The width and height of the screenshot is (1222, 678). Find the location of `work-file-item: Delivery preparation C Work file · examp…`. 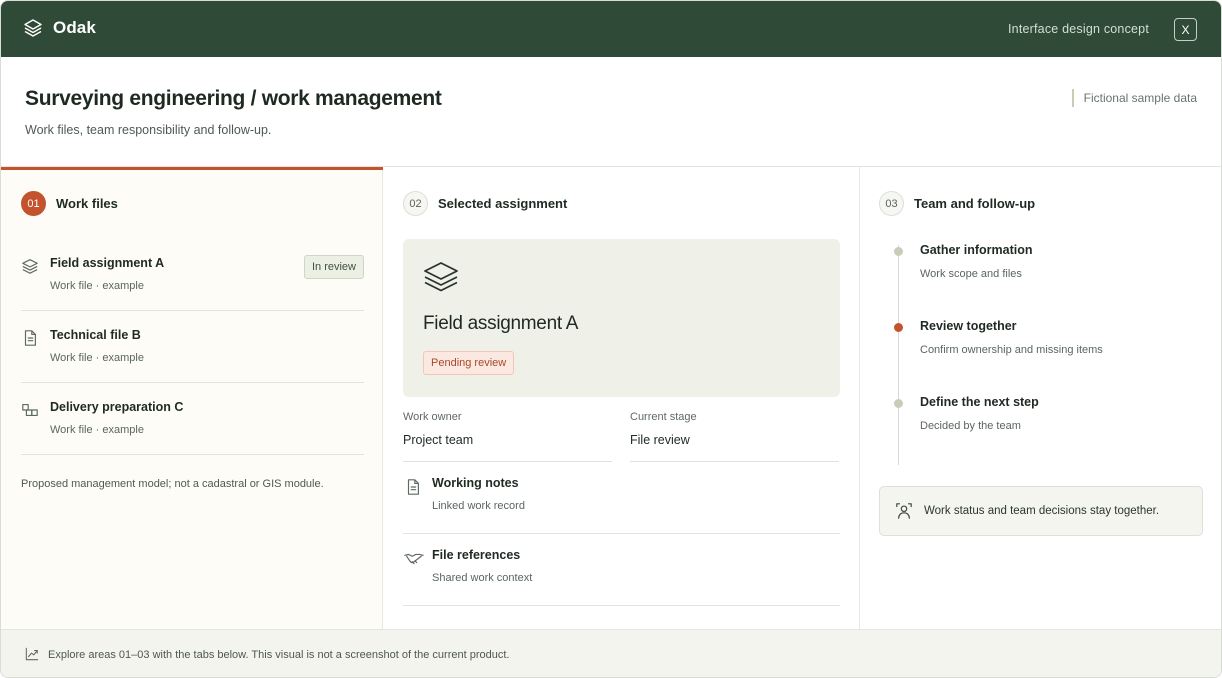

work-file-item: Delivery preparation C Work file · examp… is located at coordinates (192, 419).